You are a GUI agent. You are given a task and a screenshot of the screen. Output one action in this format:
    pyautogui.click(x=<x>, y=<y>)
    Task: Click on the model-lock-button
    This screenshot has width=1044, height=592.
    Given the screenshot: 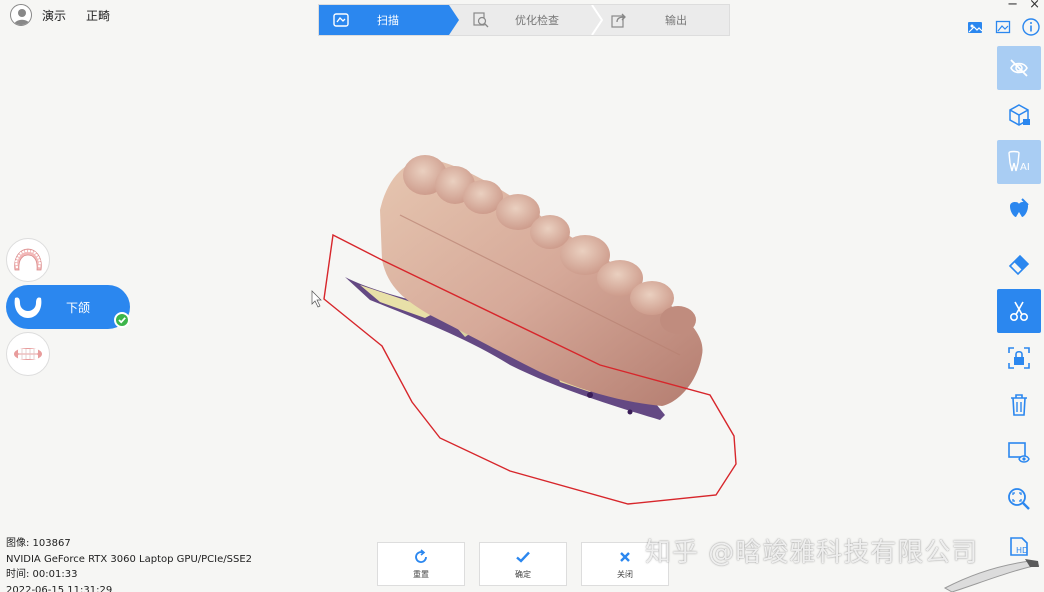 What is the action you would take?
    pyautogui.click(x=1019, y=115)
    